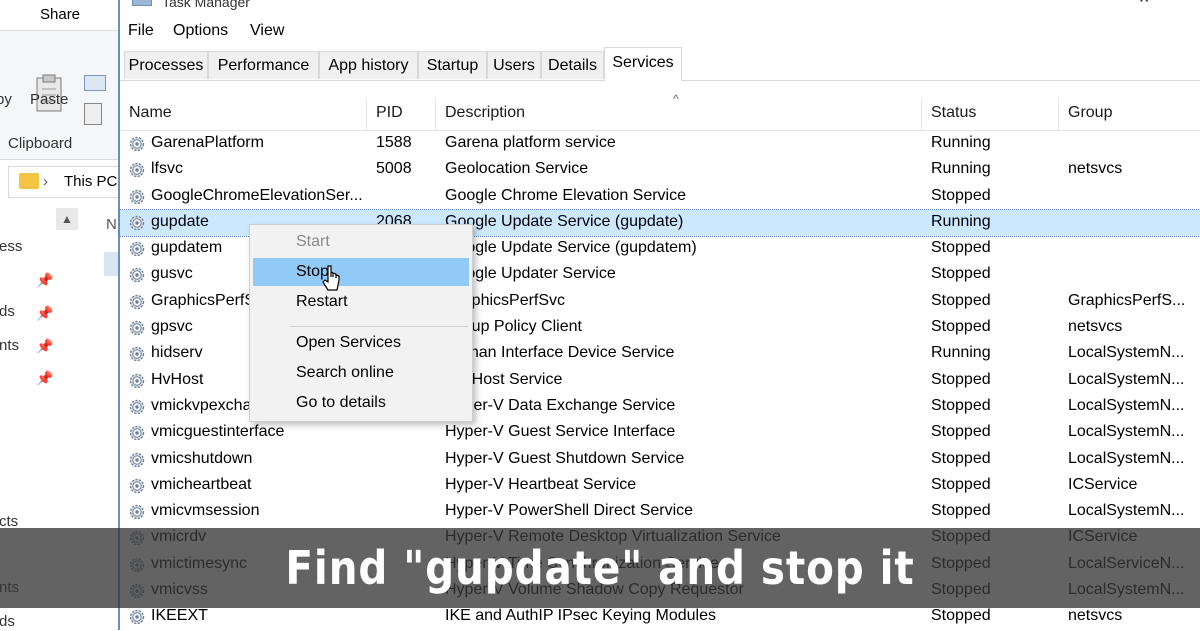 The image size is (1200, 631). I want to click on close-icon: ✕, so click(1144, 3).